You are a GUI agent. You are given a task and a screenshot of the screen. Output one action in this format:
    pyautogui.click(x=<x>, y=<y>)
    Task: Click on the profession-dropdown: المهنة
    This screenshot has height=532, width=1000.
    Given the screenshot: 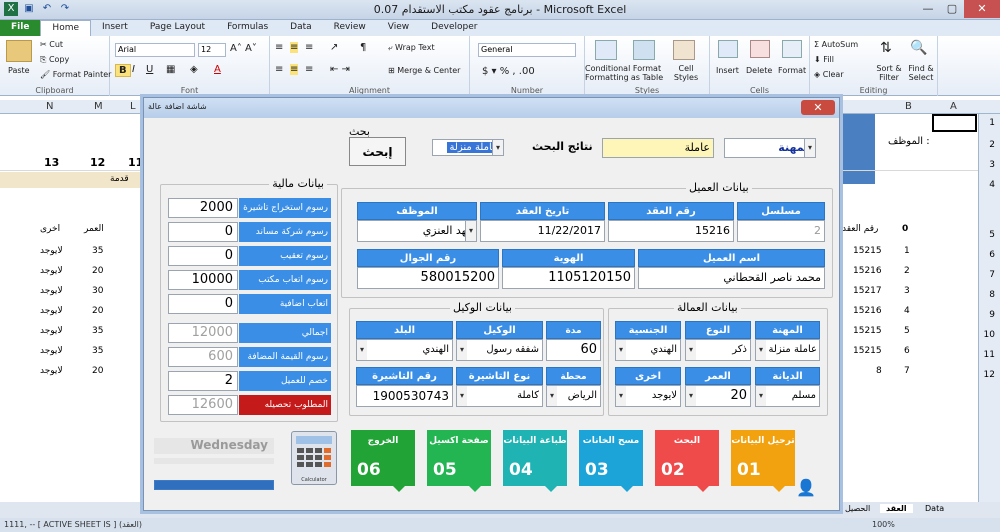 What is the action you would take?
    pyautogui.click(x=770, y=148)
    